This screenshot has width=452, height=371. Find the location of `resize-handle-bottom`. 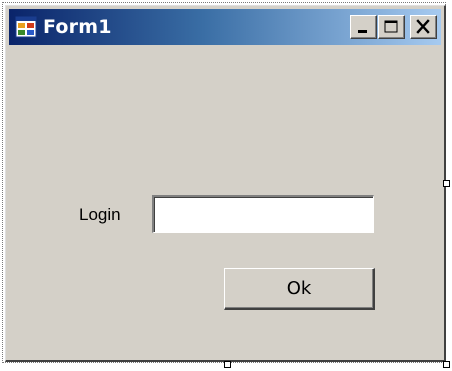

resize-handle-bottom is located at coordinates (227, 364).